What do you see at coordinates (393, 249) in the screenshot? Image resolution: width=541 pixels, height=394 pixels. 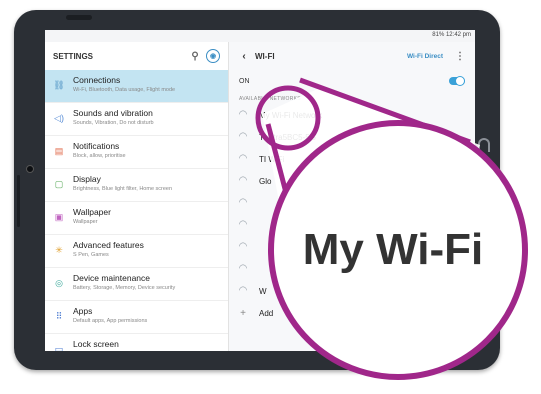 I see `zoomed-network-name: My Wi-Fi` at bounding box center [393, 249].